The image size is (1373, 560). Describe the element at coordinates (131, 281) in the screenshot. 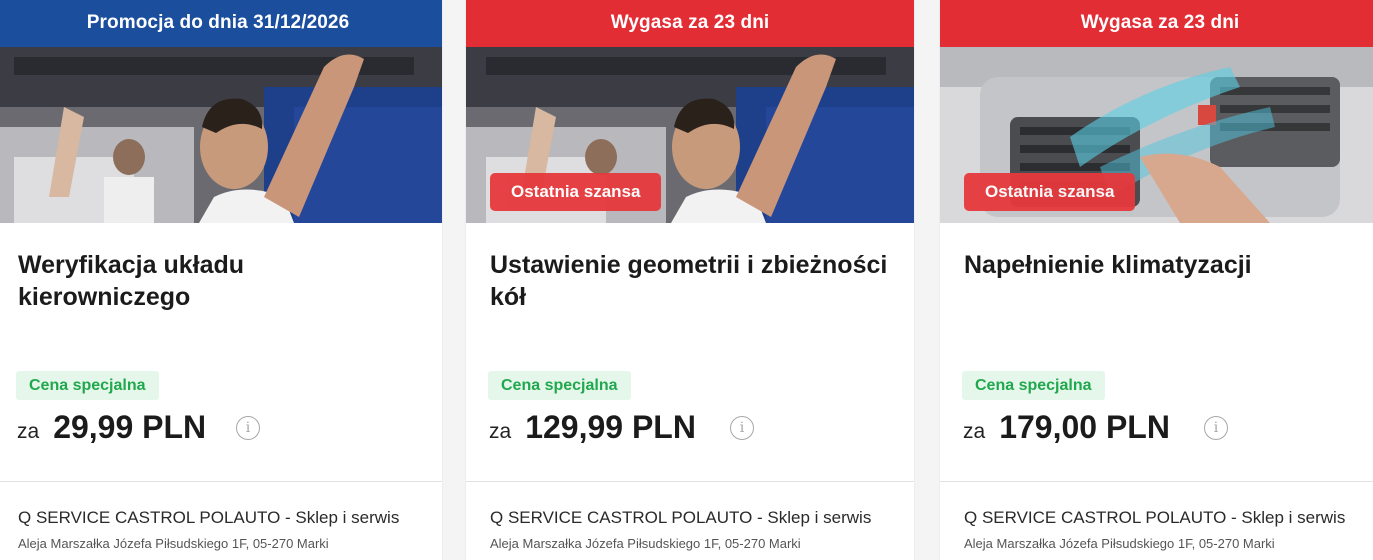

I see `service-title: Weryfikacja układu kierowniczego` at that location.